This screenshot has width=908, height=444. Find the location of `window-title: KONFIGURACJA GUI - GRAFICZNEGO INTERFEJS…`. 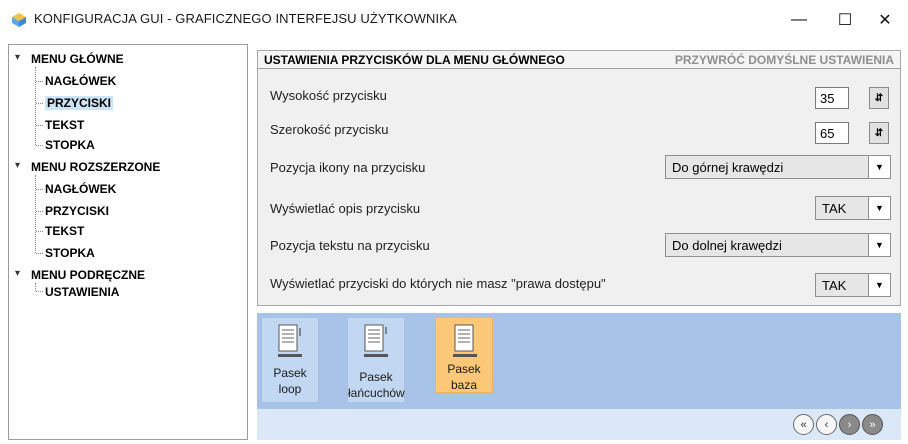

window-title: KONFIGURACJA GUI - GRAFICZNEGO INTERFEJS… is located at coordinates (245, 18).